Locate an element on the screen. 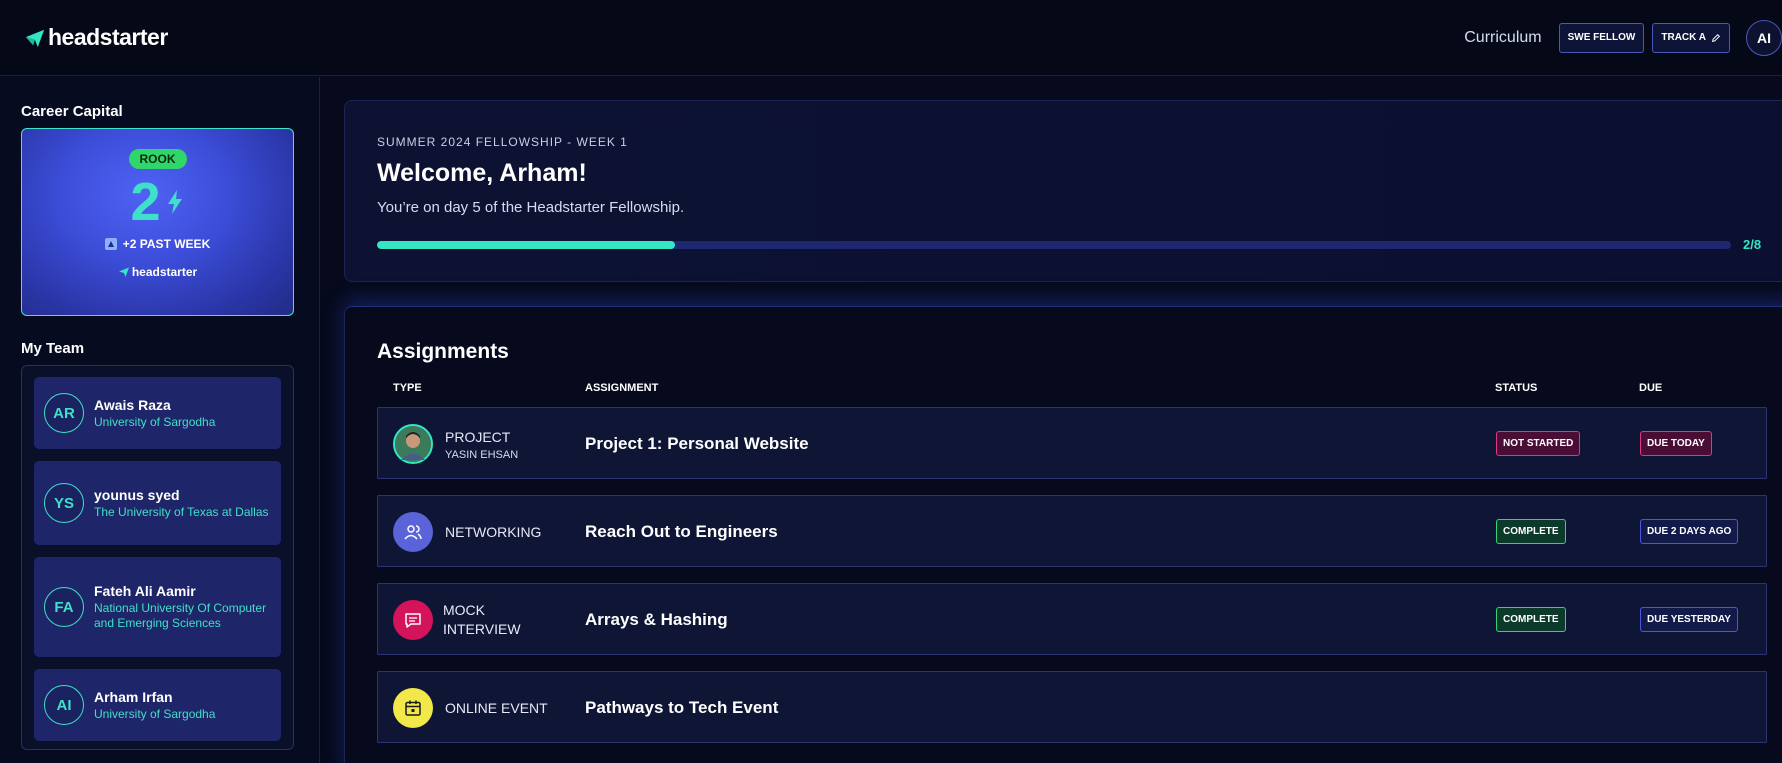  member-name: Fateh Ali Aamir is located at coordinates (145, 591).